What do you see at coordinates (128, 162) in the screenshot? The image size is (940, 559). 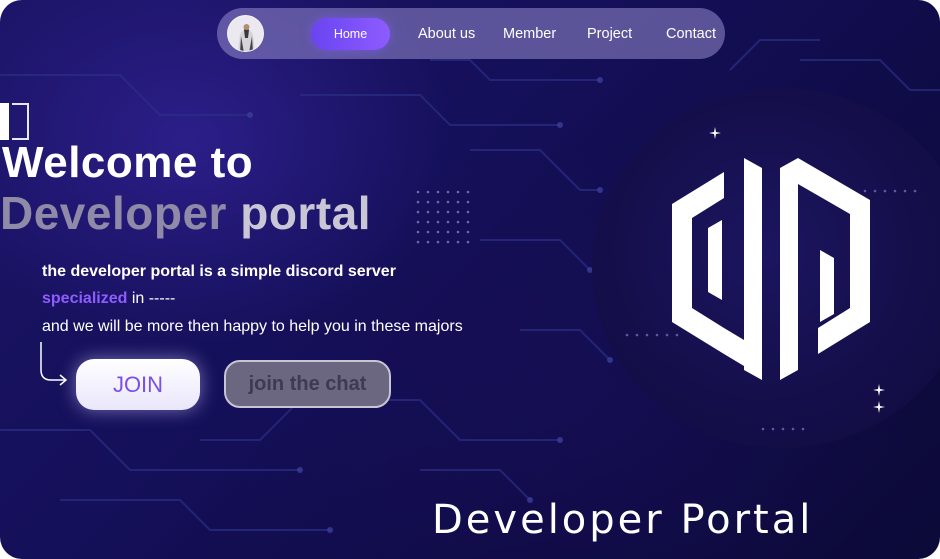 I see `hero-title-line1: Welcome to` at bounding box center [128, 162].